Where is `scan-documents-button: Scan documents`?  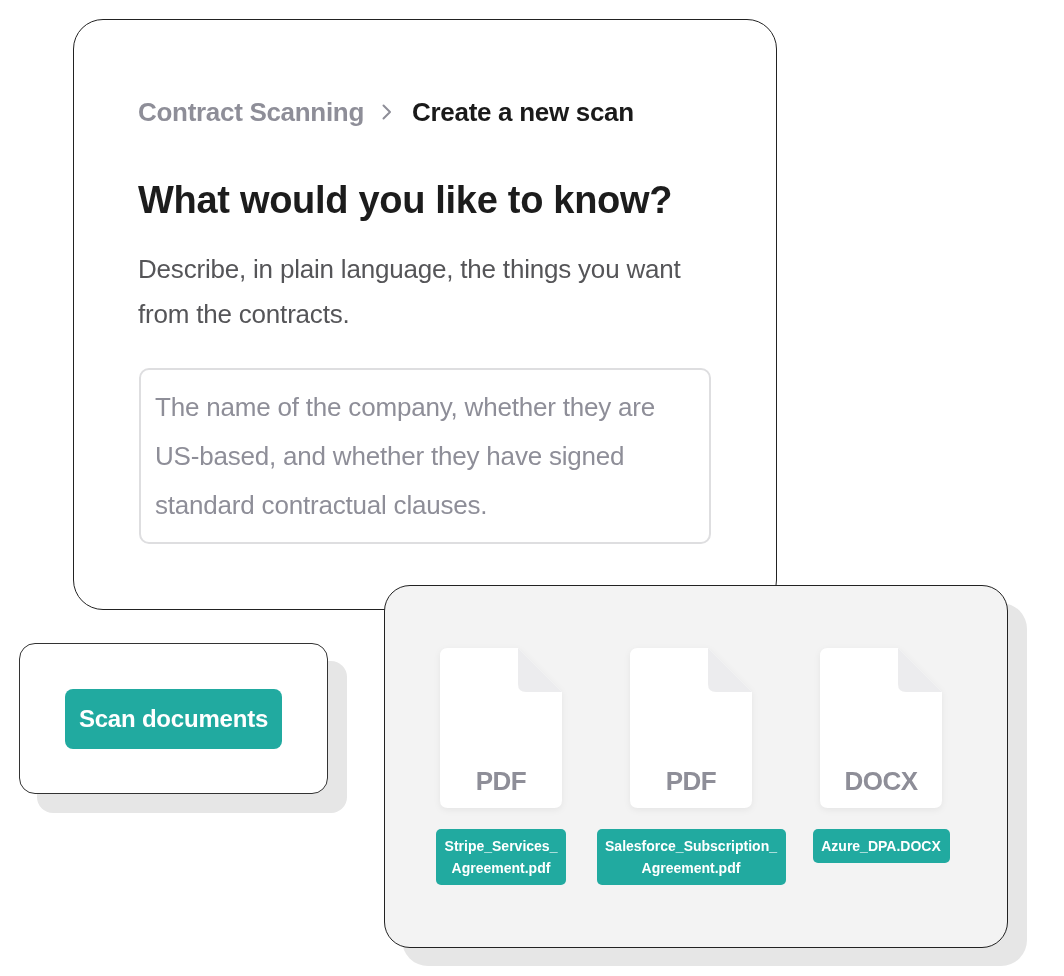
scan-documents-button: Scan documents is located at coordinates (173, 718).